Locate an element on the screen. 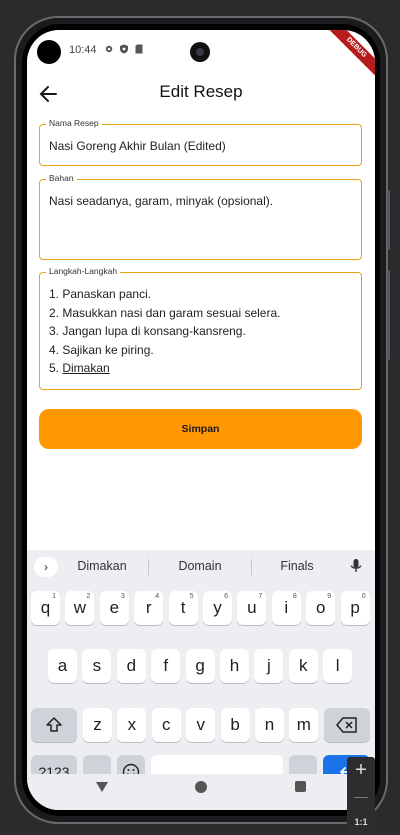 The image size is (400, 835). suggestion-divider is located at coordinates (148, 567).